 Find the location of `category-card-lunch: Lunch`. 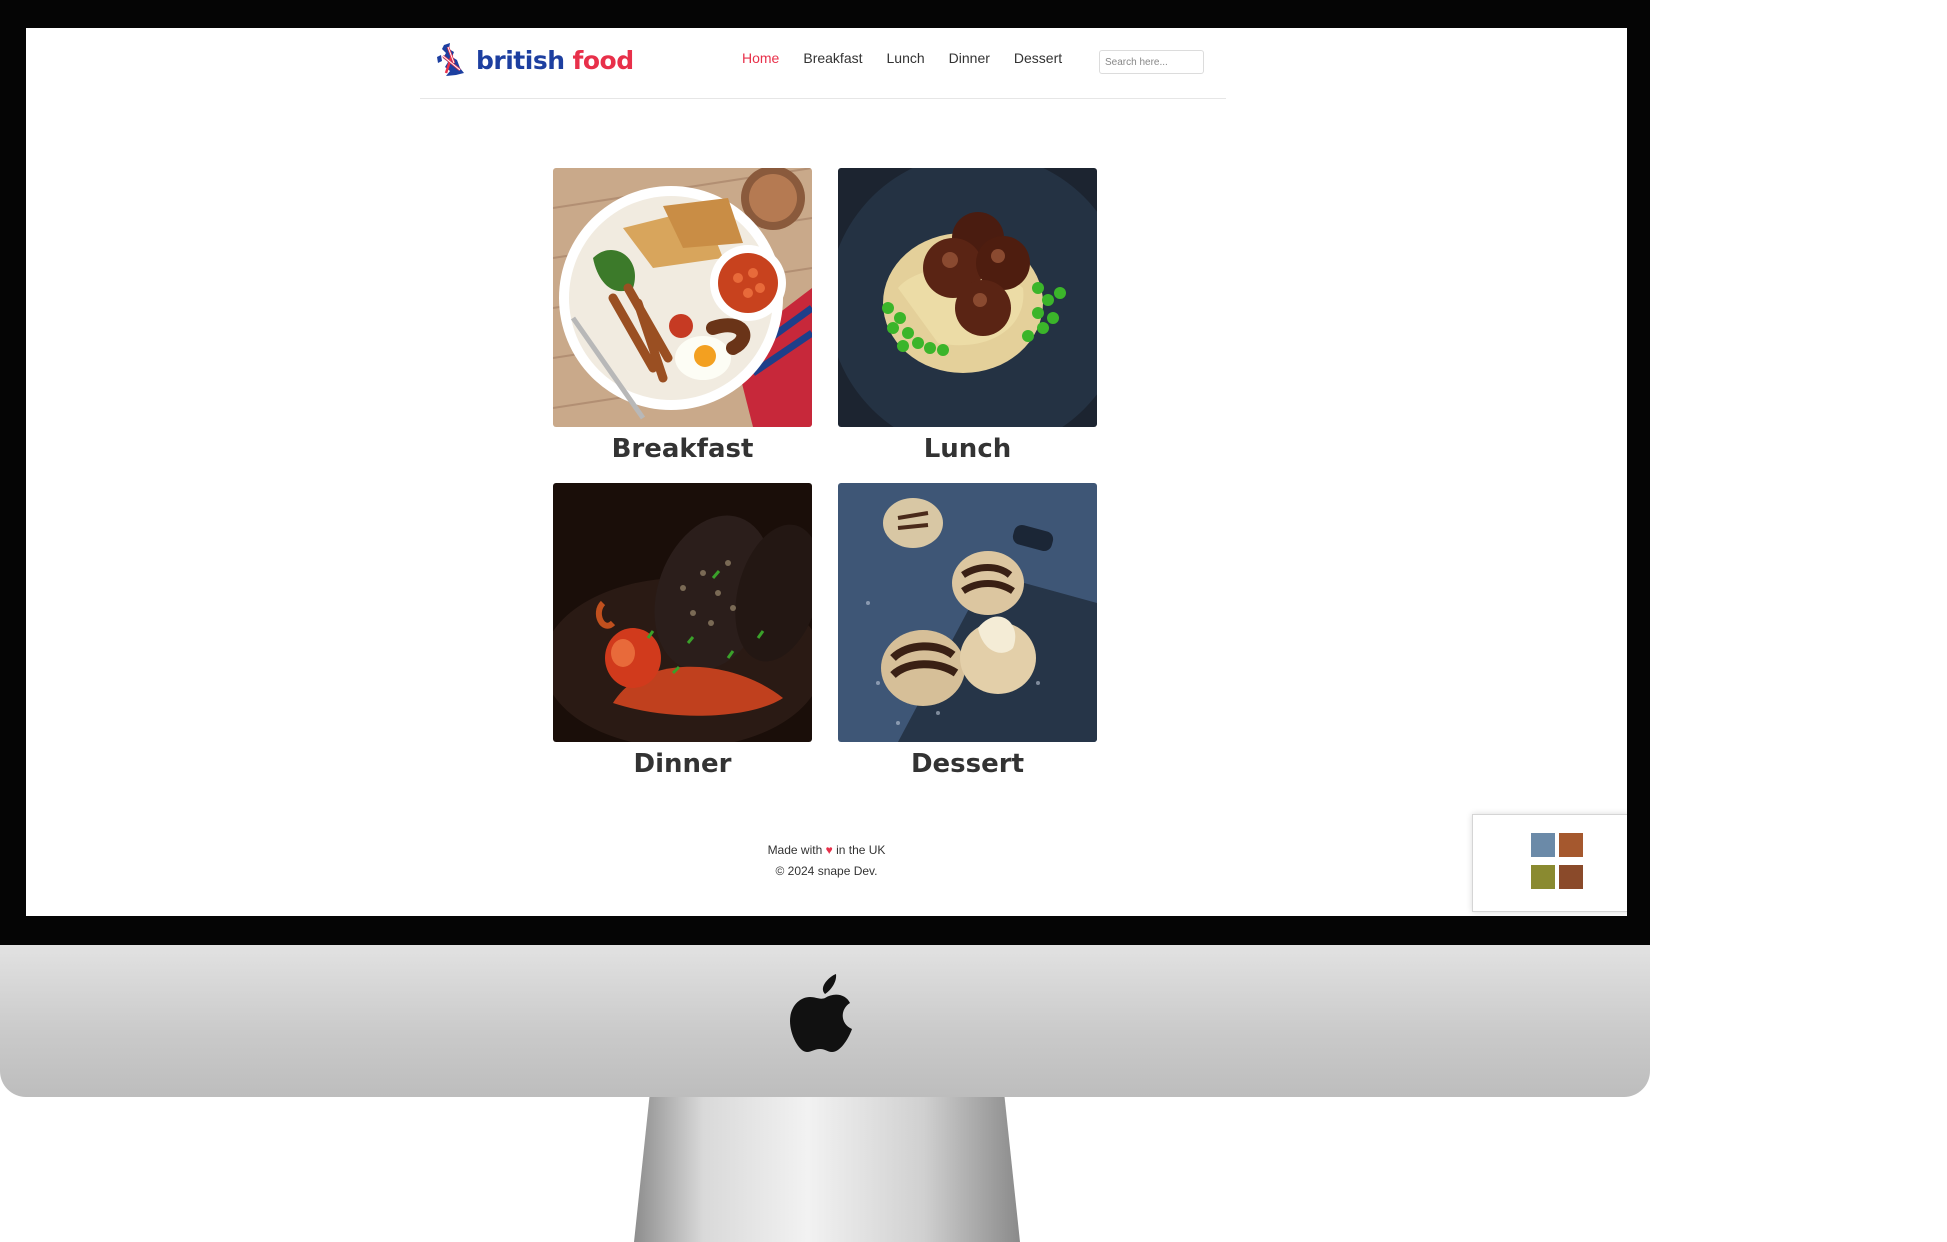

category-card-lunch: Lunch is located at coordinates (967, 325).